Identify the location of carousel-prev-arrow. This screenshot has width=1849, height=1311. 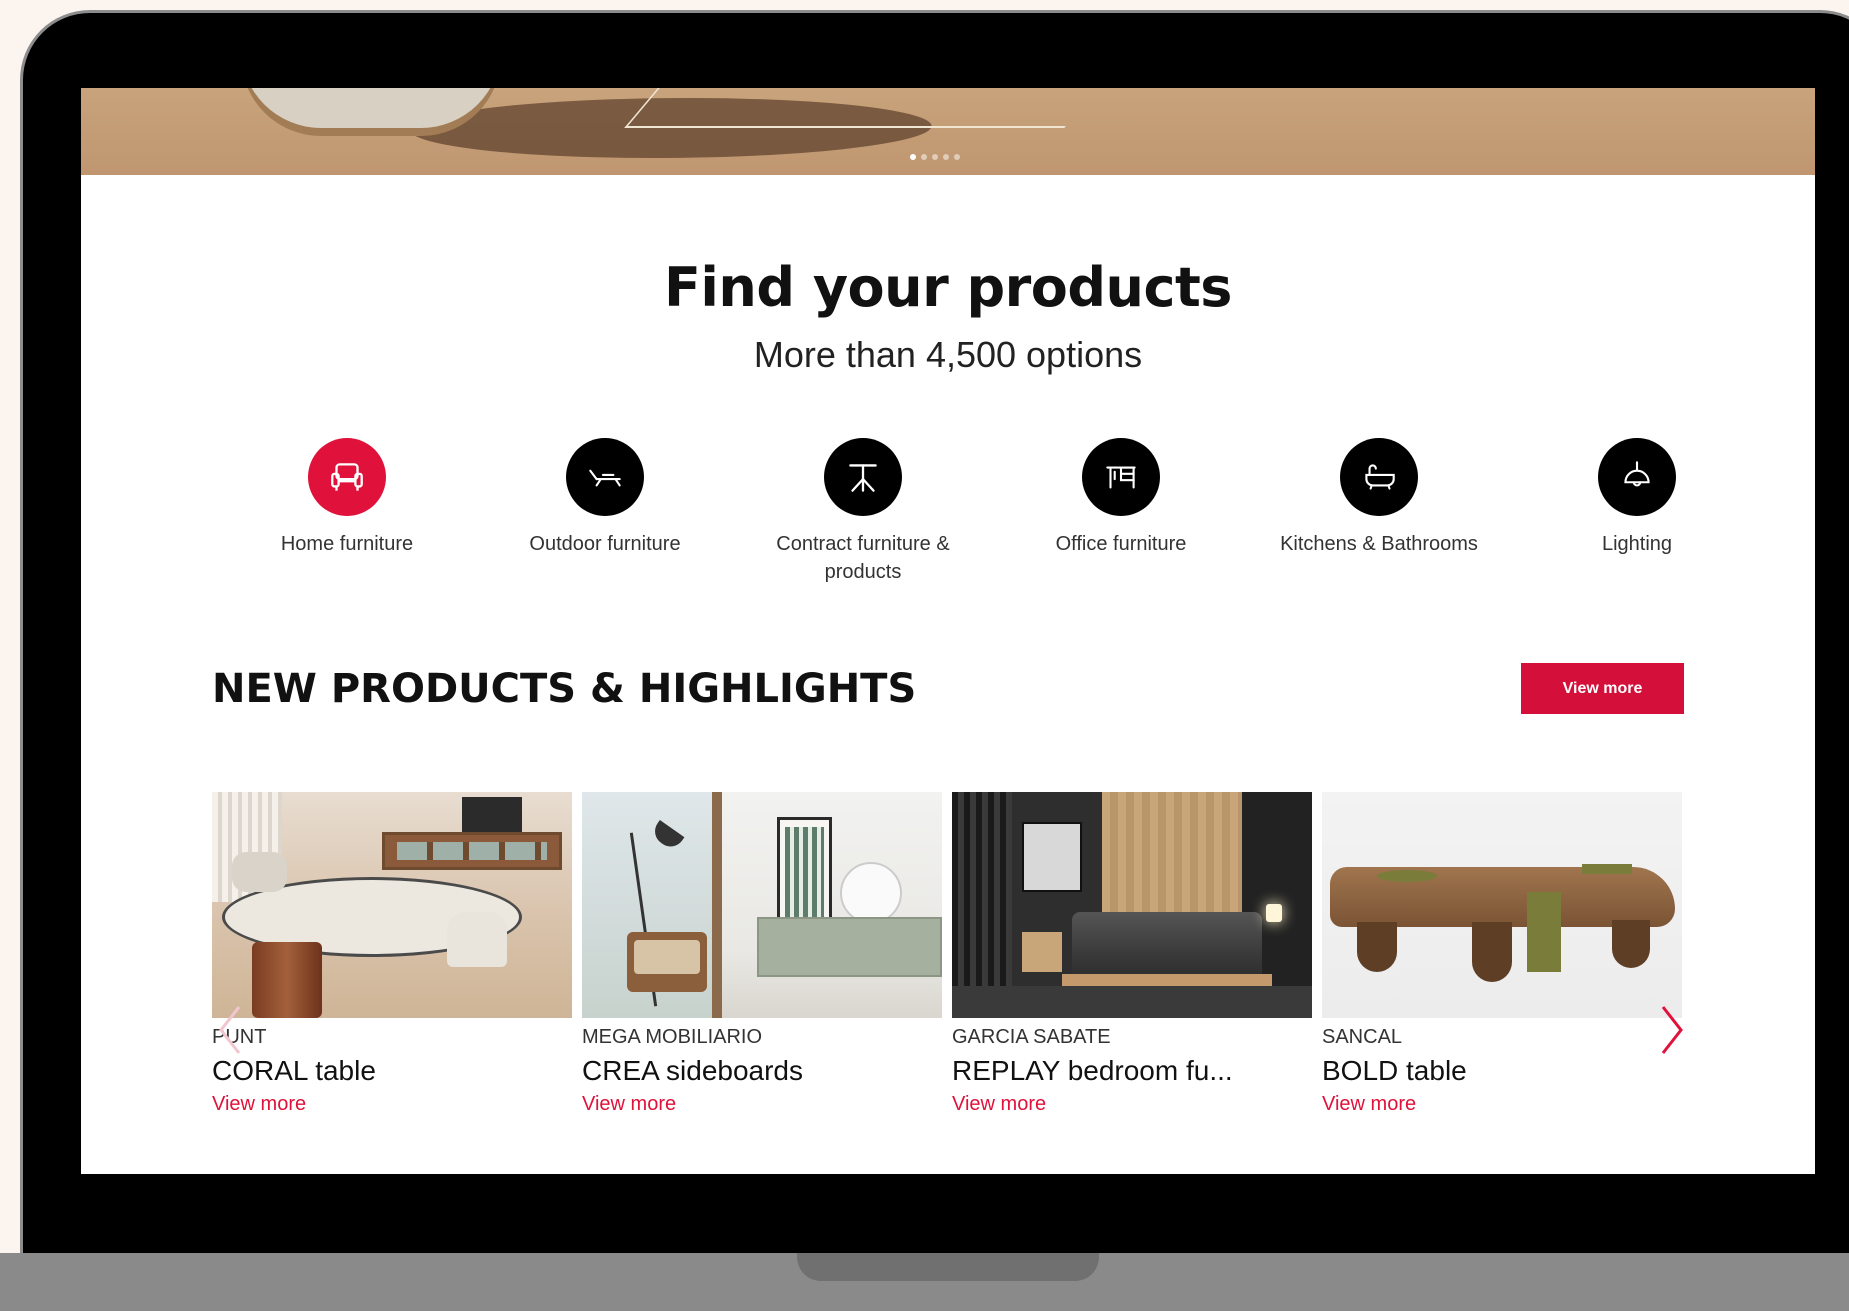
(230, 1030).